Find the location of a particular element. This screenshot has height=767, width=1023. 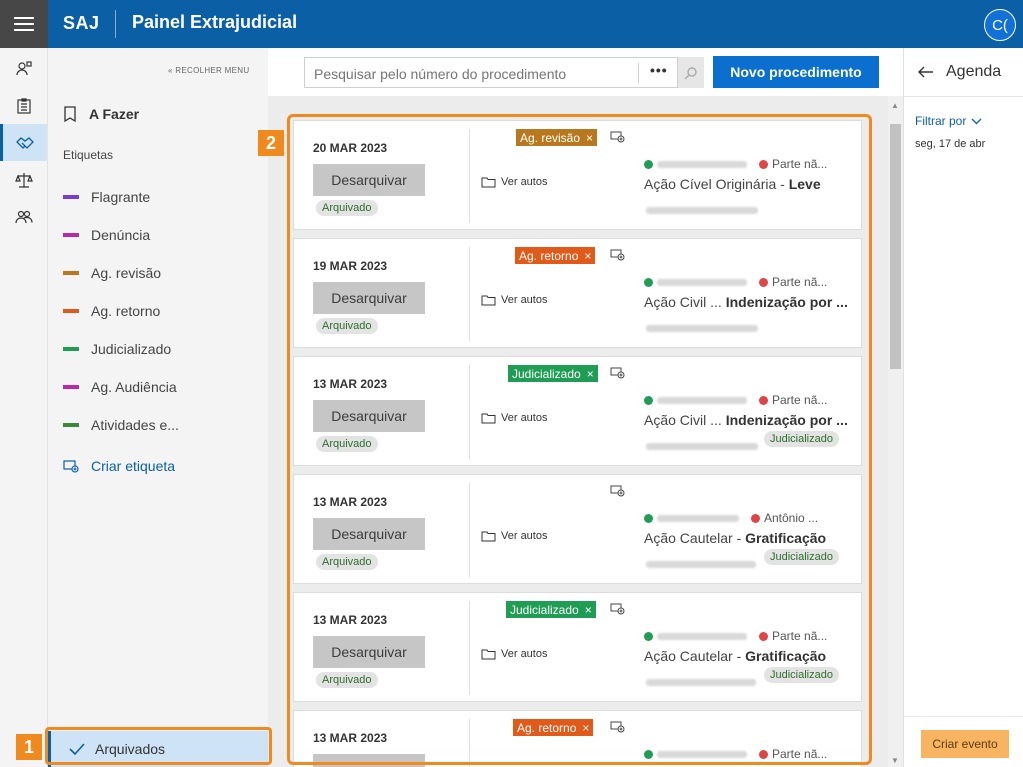

icon-rail is located at coordinates (24, 407).